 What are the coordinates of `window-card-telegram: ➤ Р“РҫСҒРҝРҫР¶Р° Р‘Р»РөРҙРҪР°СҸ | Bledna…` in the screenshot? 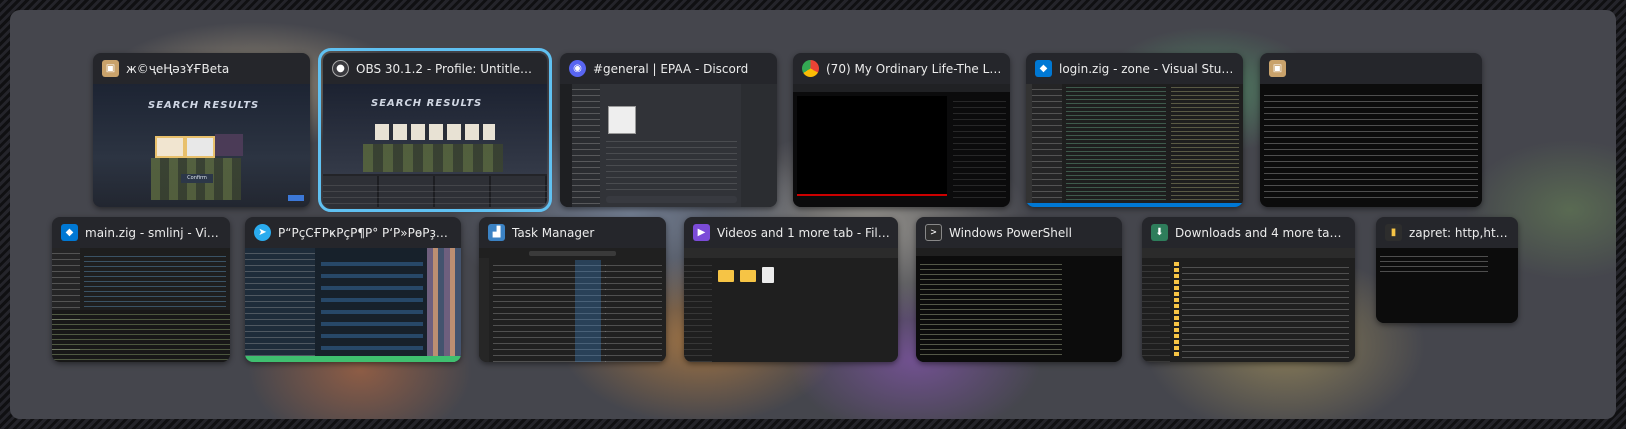 It's located at (353, 289).